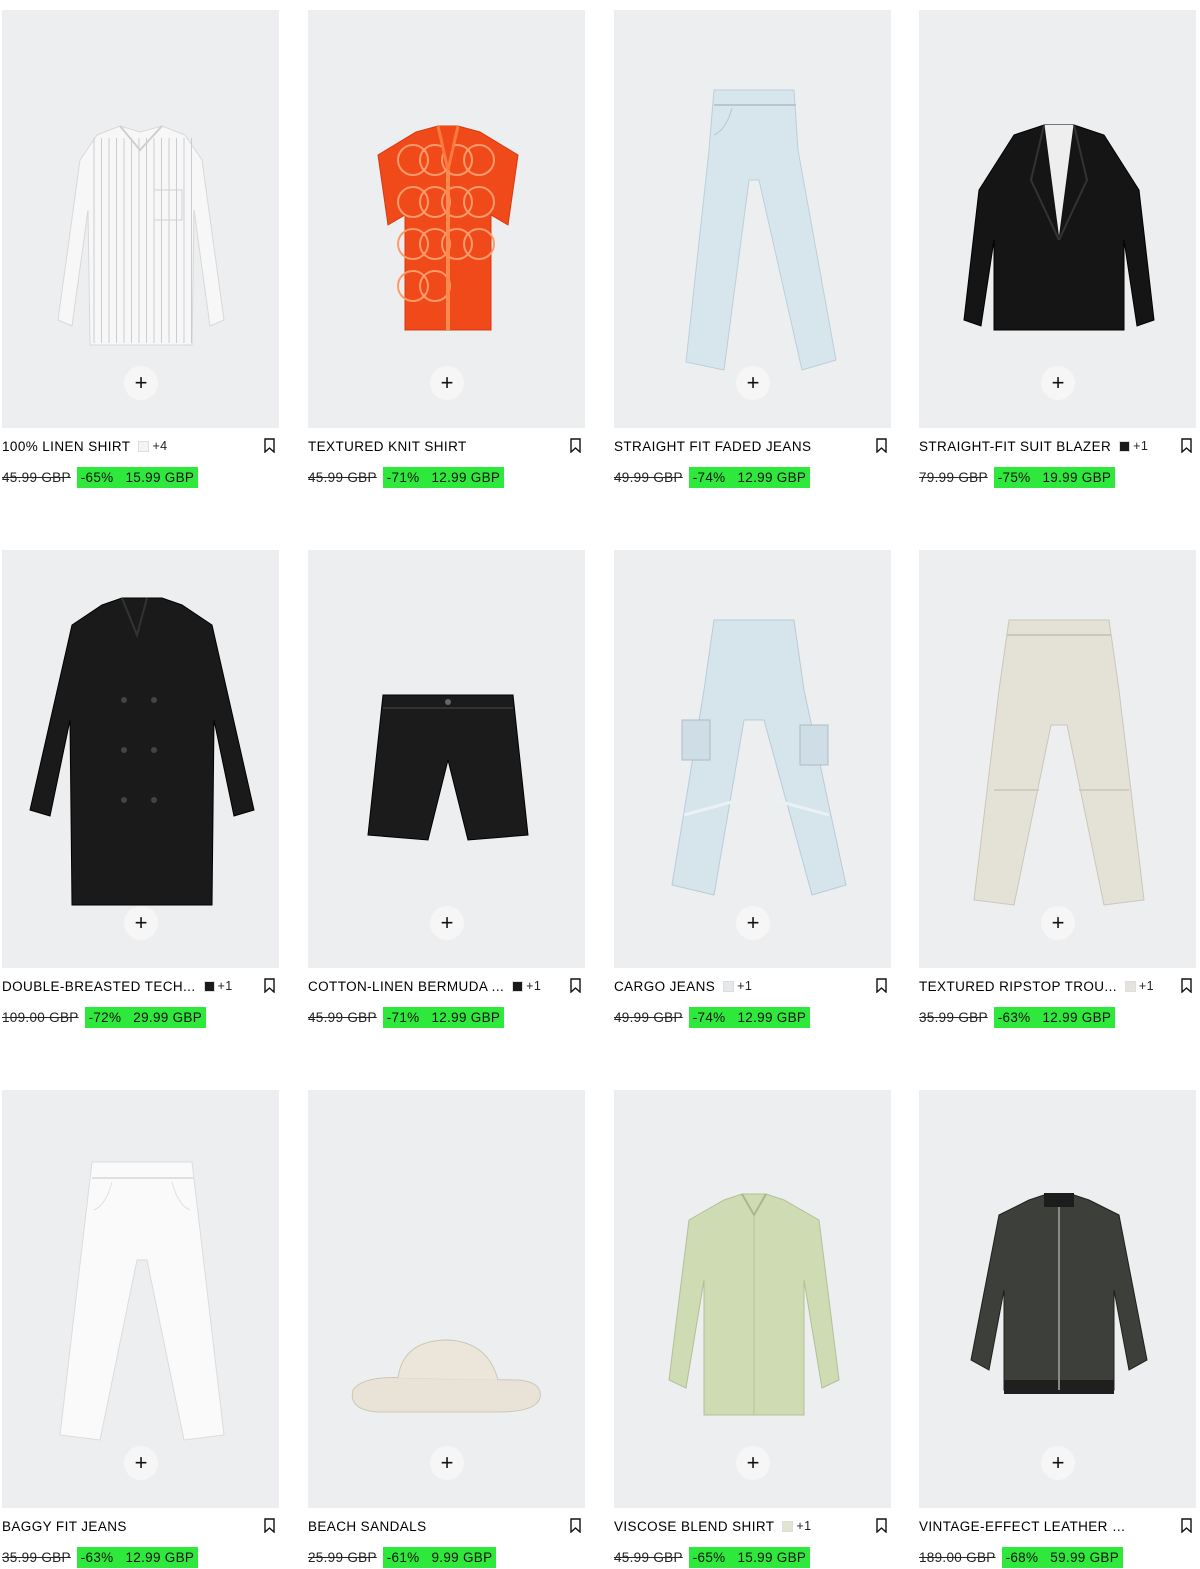 This screenshot has height=1569, width=1200. I want to click on price-row: 35.99 GBP -63% 12.99 GBP, so click(100, 1557).